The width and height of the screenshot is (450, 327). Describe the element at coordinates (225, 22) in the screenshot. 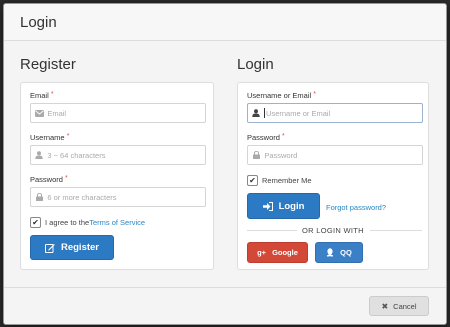

I see `modal-header: Login` at that location.